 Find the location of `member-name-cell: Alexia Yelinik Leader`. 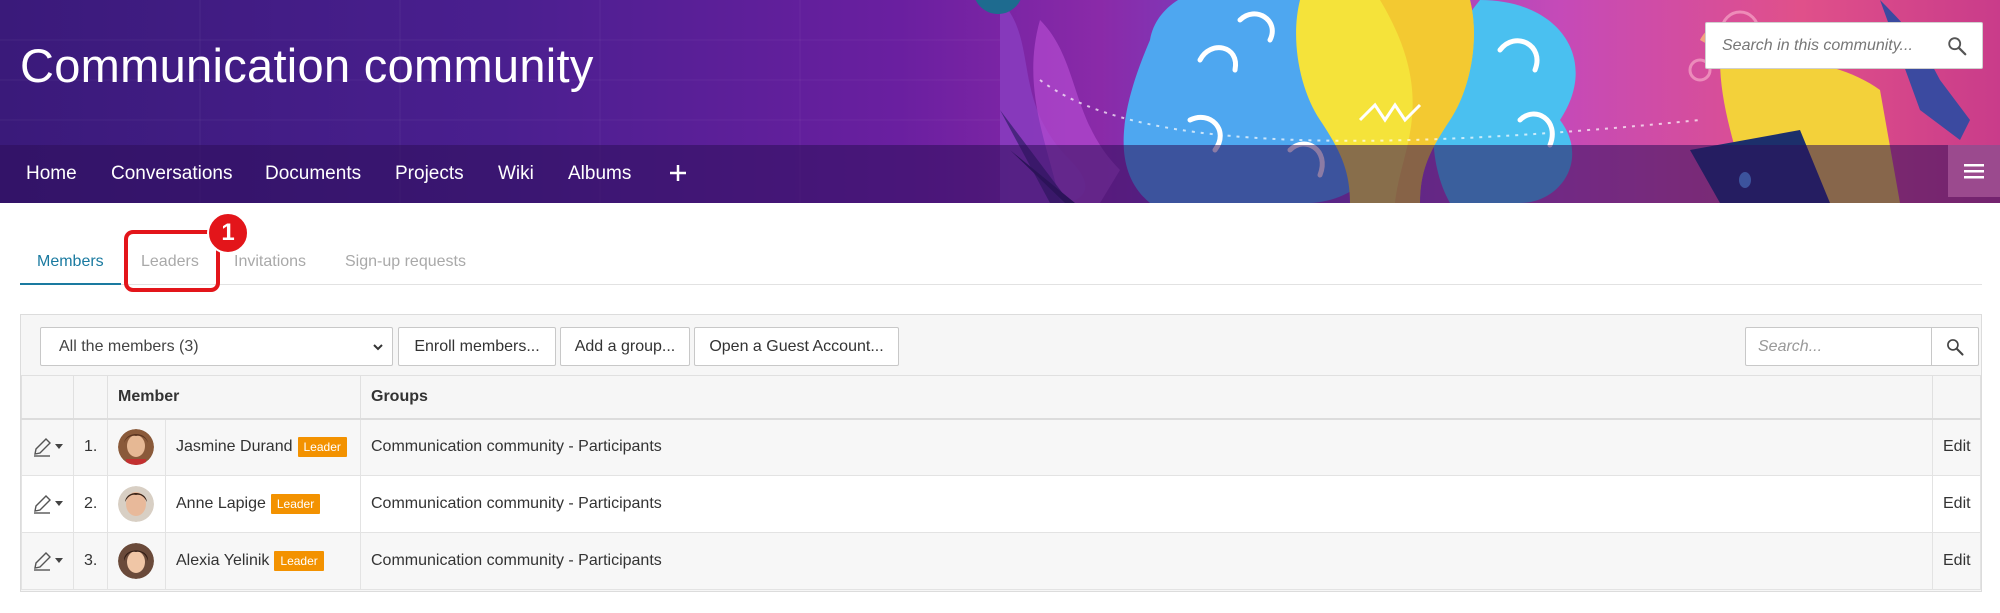

member-name-cell: Alexia Yelinik Leader is located at coordinates (263, 561).